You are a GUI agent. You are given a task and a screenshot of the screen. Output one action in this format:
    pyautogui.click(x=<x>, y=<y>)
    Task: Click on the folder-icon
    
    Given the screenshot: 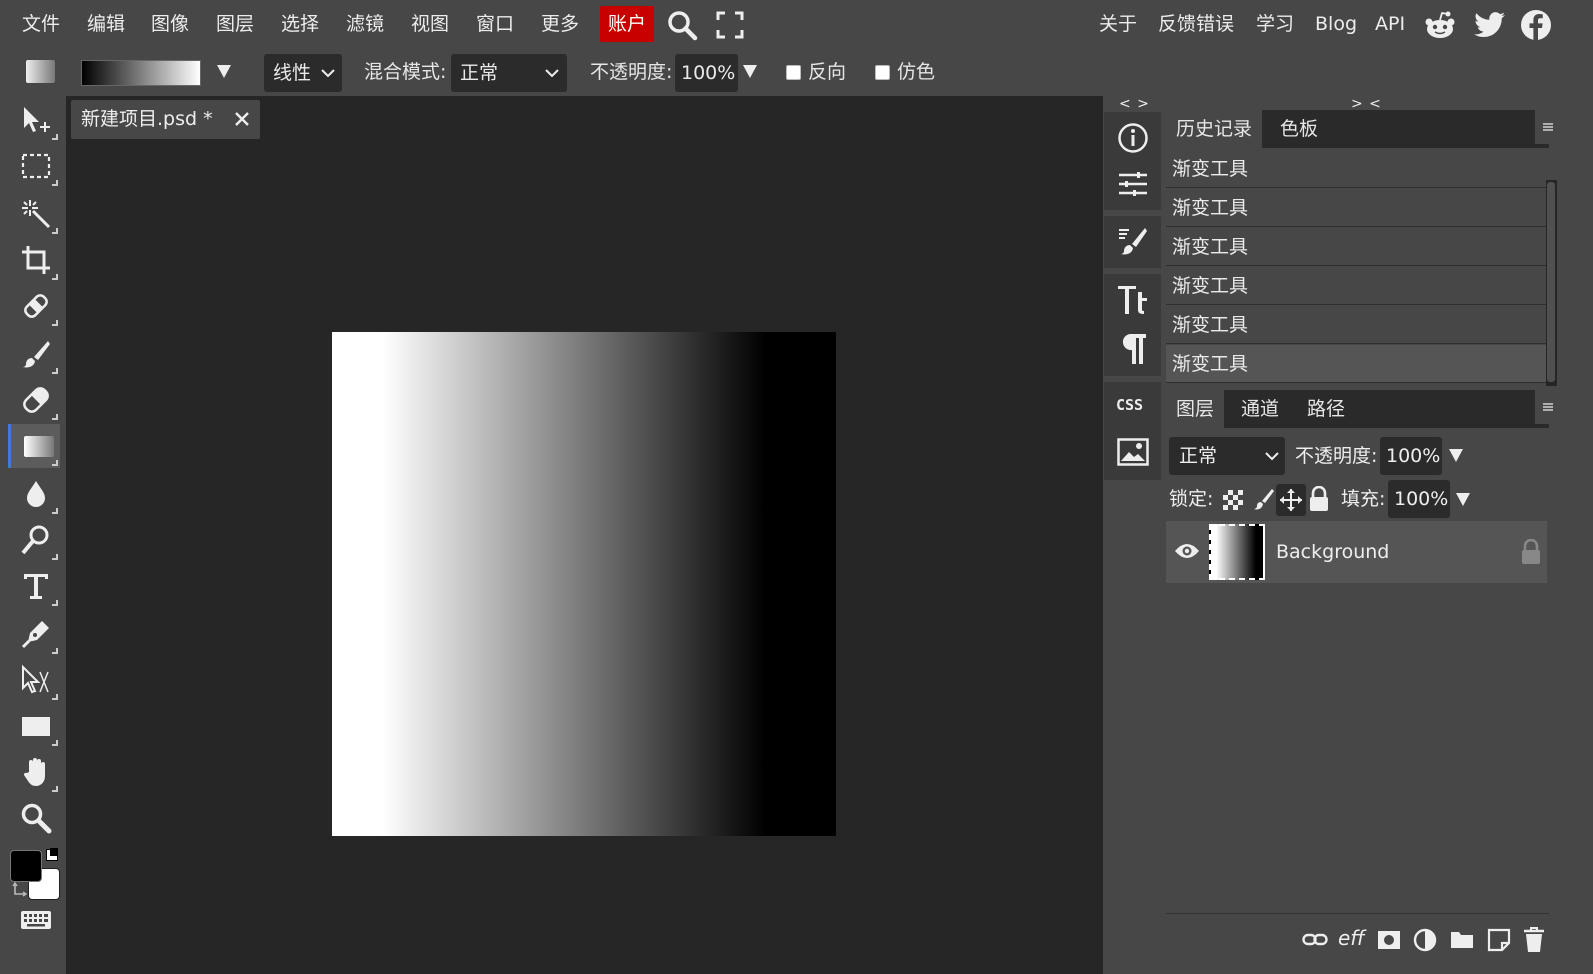 What is the action you would take?
    pyautogui.click(x=1462, y=939)
    